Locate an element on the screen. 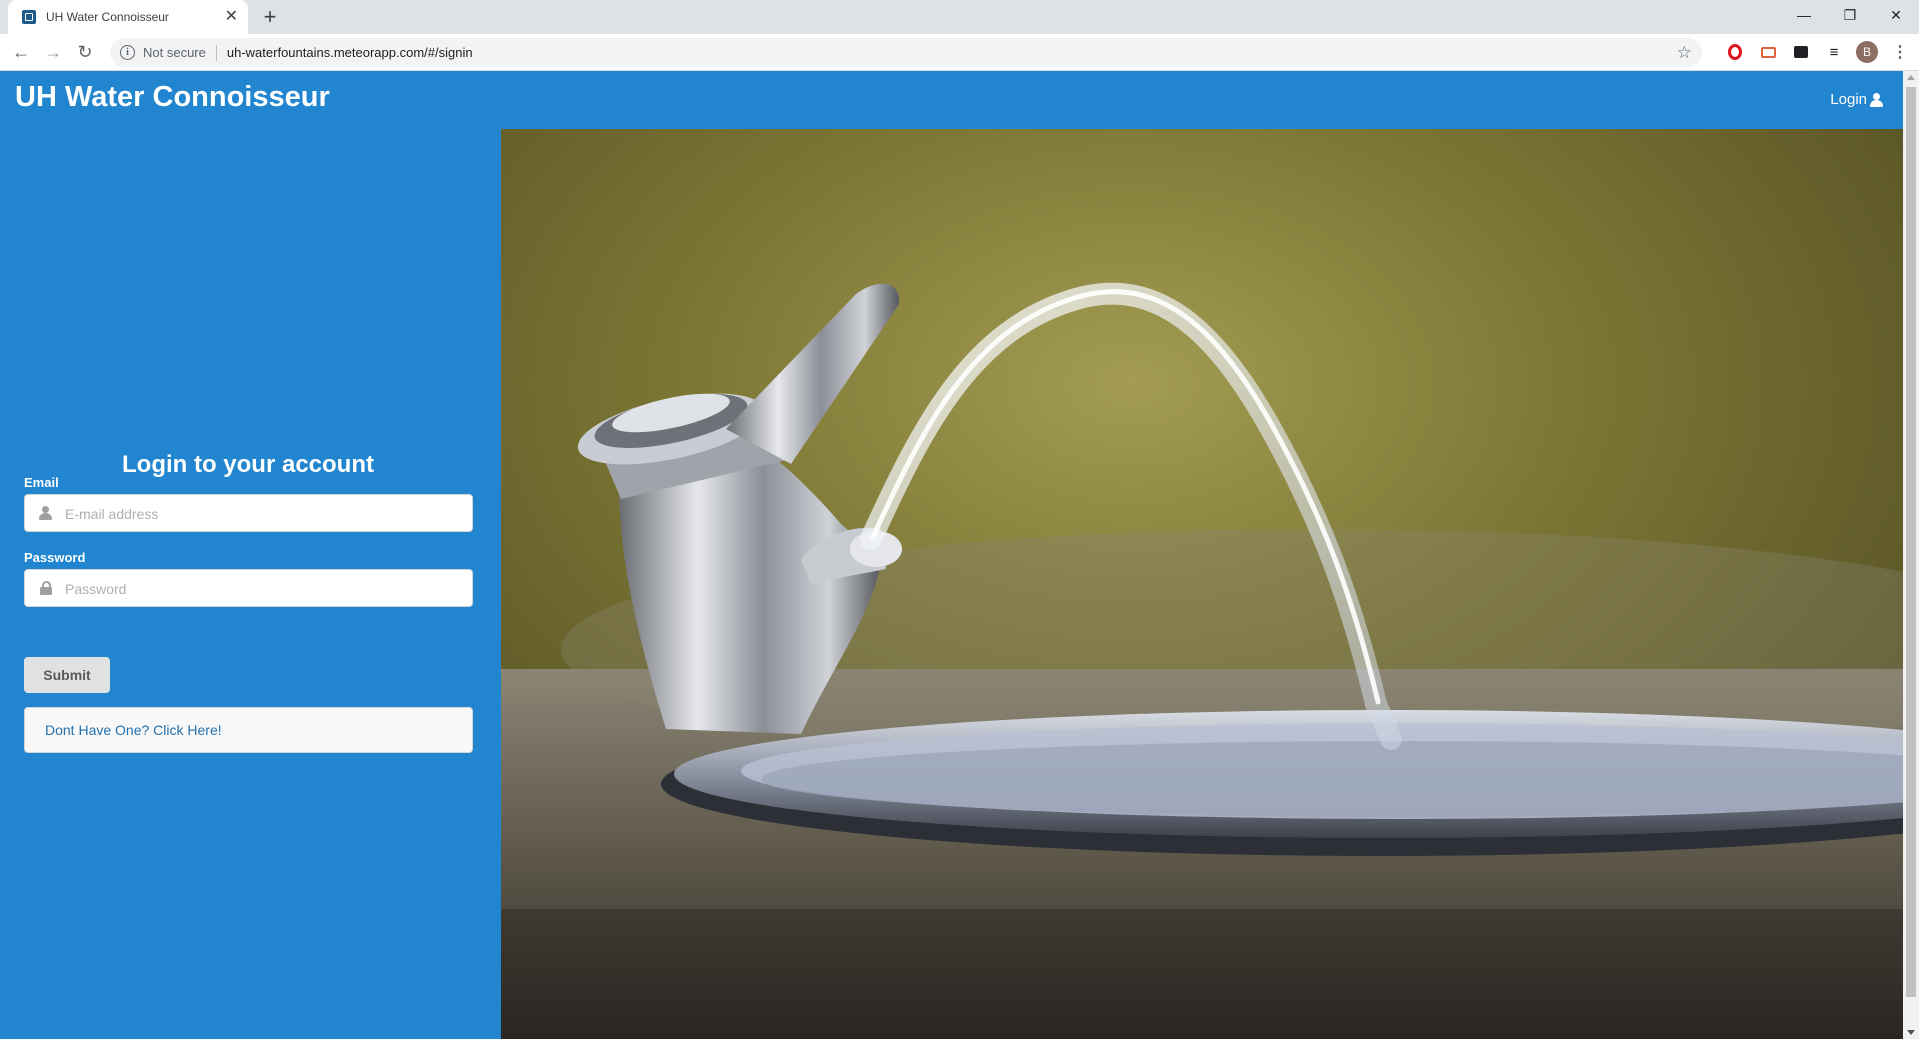  url-text: uh-waterfountains.meteorapp.com/#/signin is located at coordinates (952, 52).